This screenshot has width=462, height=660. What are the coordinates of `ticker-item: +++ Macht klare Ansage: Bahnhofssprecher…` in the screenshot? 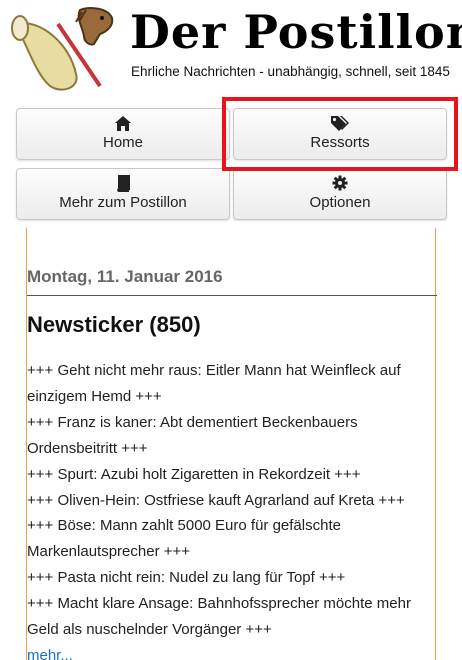 It's located at (219, 617).